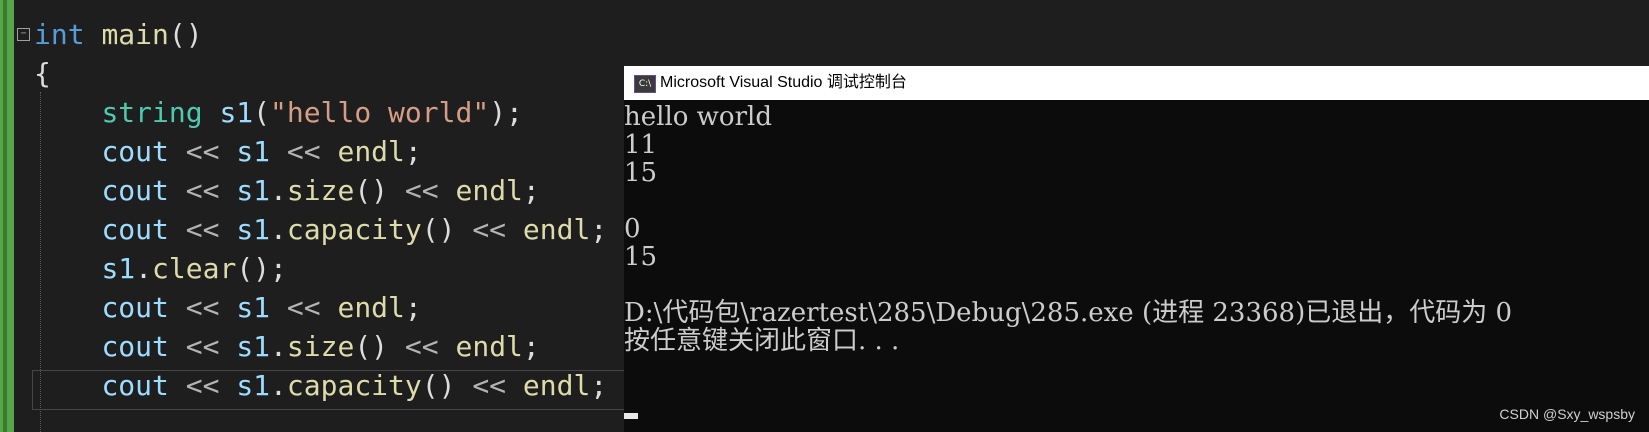 This screenshot has width=1649, height=432. What do you see at coordinates (261, 307) in the screenshot?
I see `code-line-8: cout << s1 << endl;` at bounding box center [261, 307].